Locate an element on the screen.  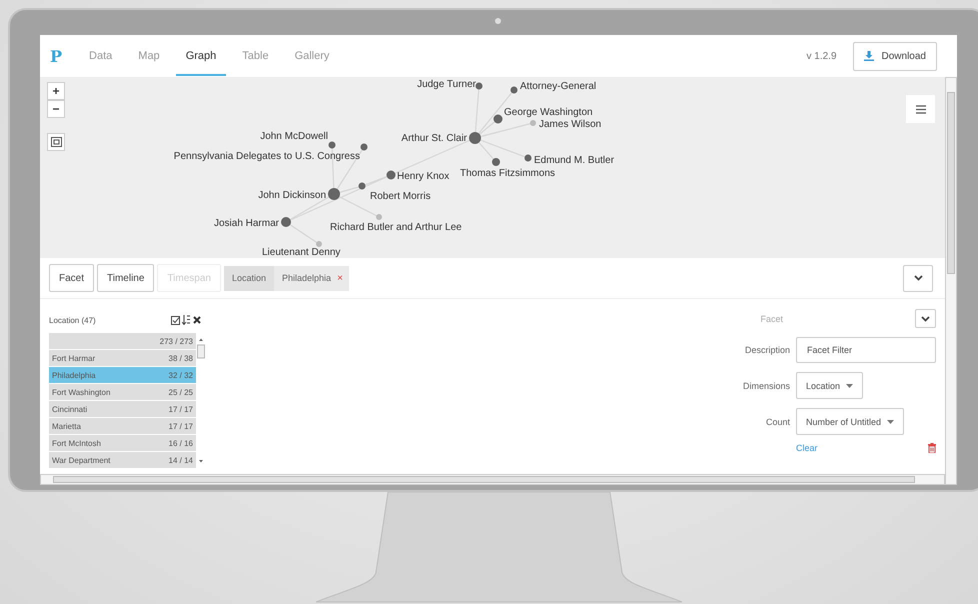
facet-row: Philadelphia 32 / 32 is located at coordinates (122, 375).